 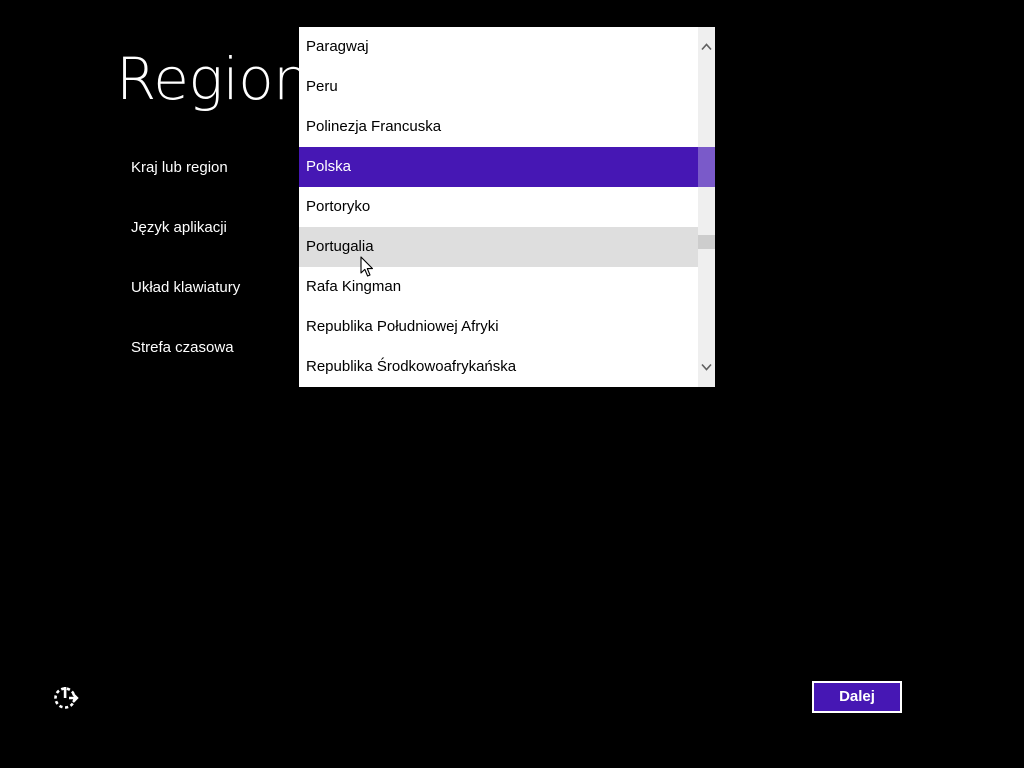 What do you see at coordinates (498, 287) in the screenshot?
I see `country-option-rafa-kingman: Rafa Kingman` at bounding box center [498, 287].